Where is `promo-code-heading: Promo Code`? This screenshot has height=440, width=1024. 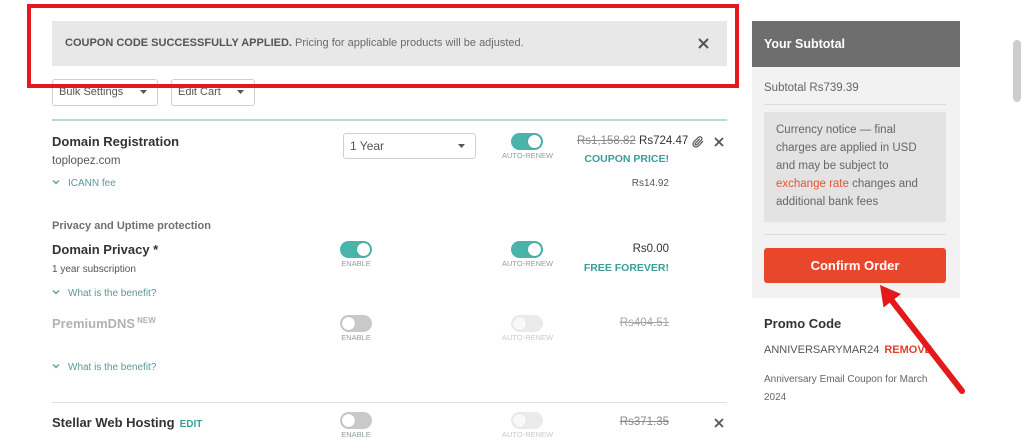
promo-code-heading: Promo Code is located at coordinates (803, 323).